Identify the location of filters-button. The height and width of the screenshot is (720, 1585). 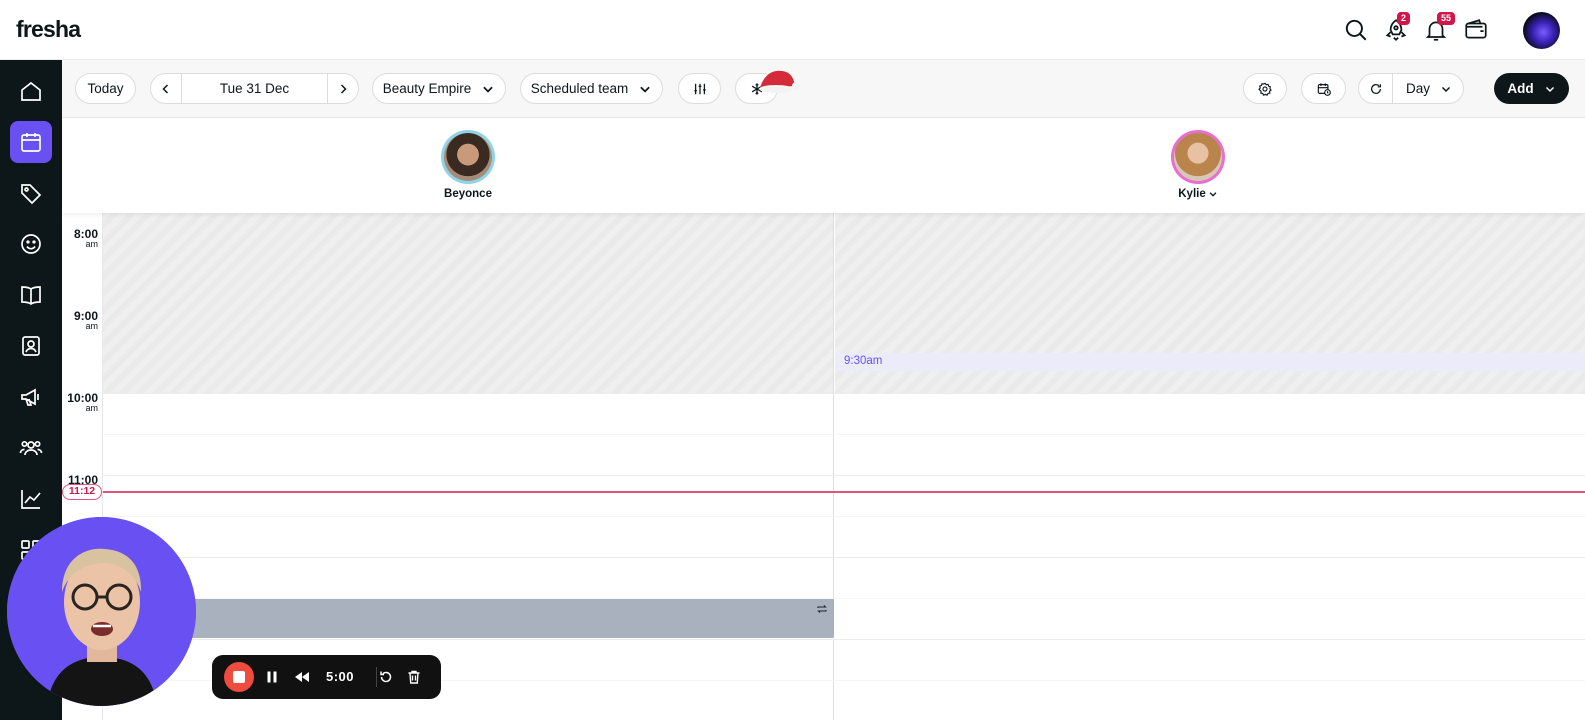
(699, 88).